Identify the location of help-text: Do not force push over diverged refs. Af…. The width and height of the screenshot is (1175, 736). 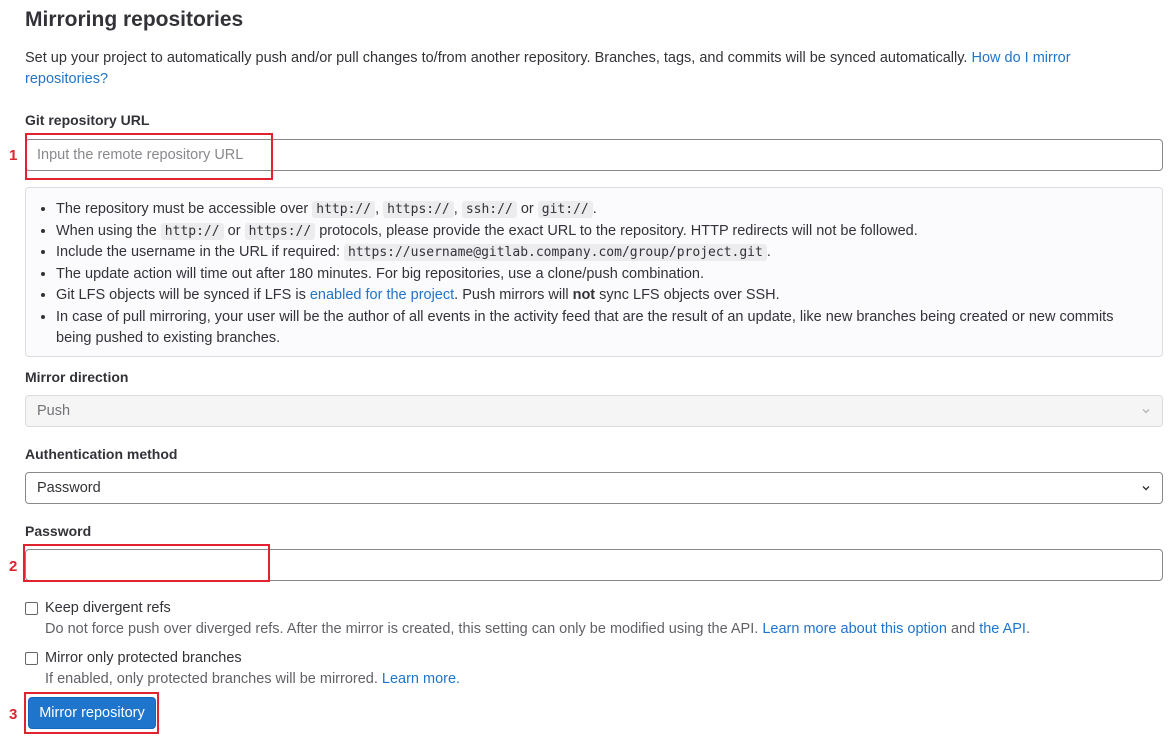
(402, 629).